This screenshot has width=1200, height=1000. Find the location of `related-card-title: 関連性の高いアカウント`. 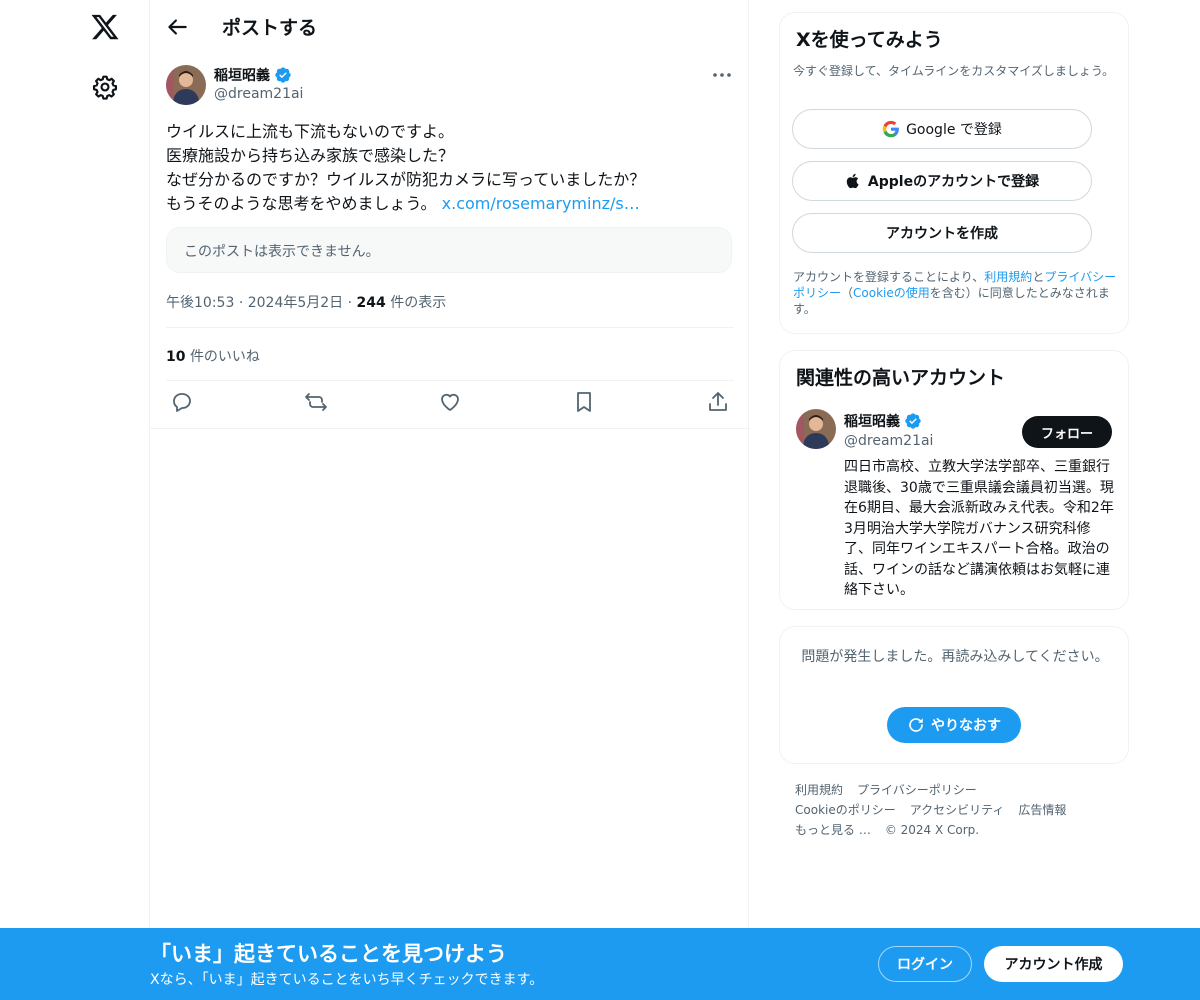

related-card-title: 関連性の高いアカウント is located at coordinates (901, 378).